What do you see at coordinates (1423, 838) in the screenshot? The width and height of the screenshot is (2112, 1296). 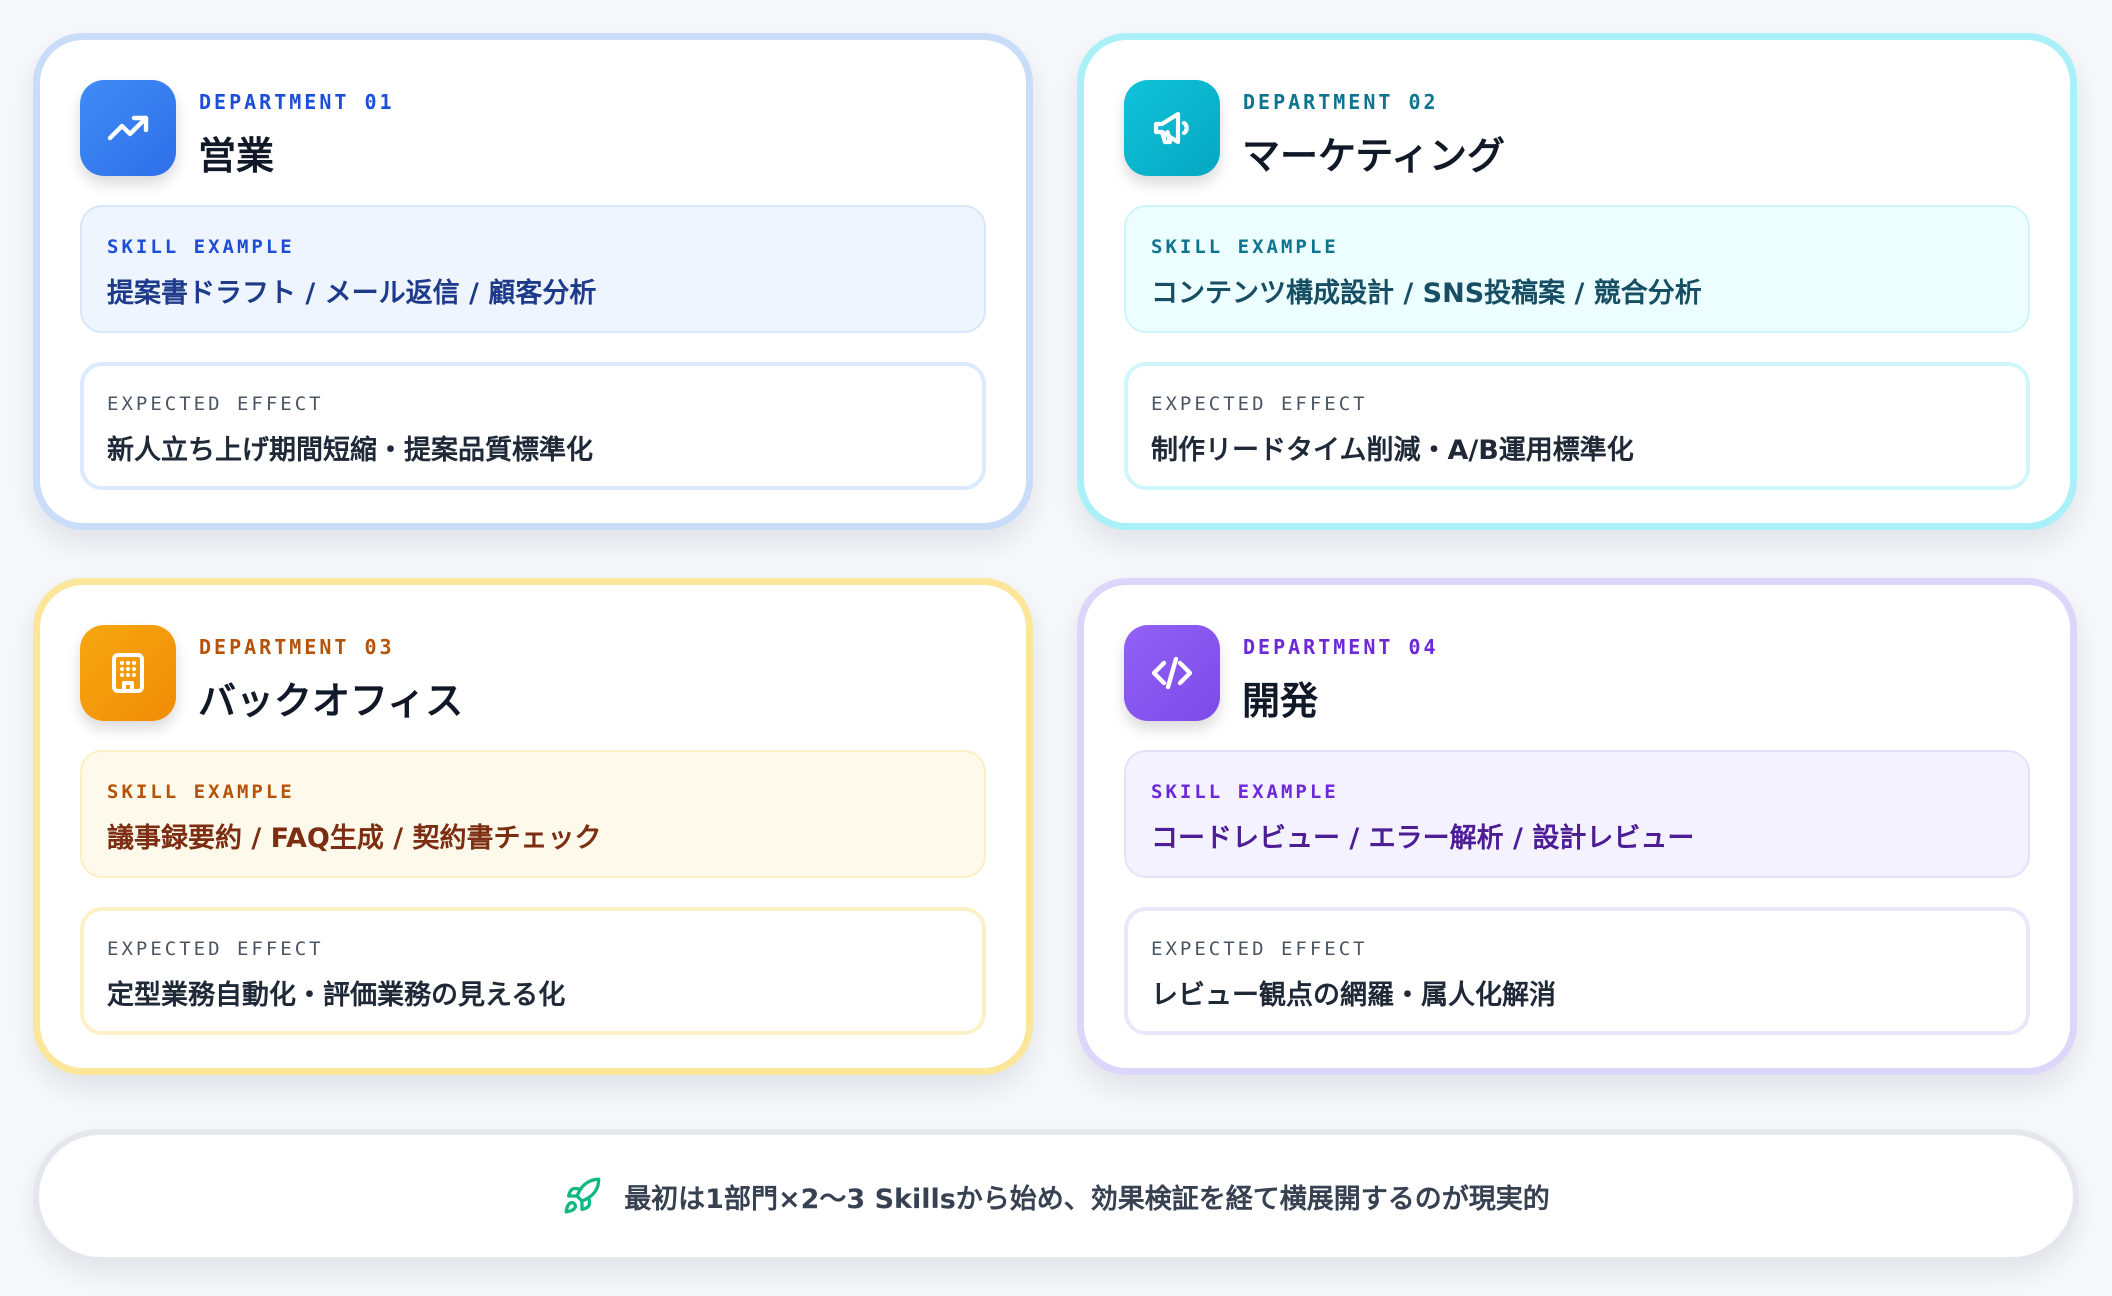 I see `skill-example-text: コードレビュー / エラー解析 / 設計レビュー` at bounding box center [1423, 838].